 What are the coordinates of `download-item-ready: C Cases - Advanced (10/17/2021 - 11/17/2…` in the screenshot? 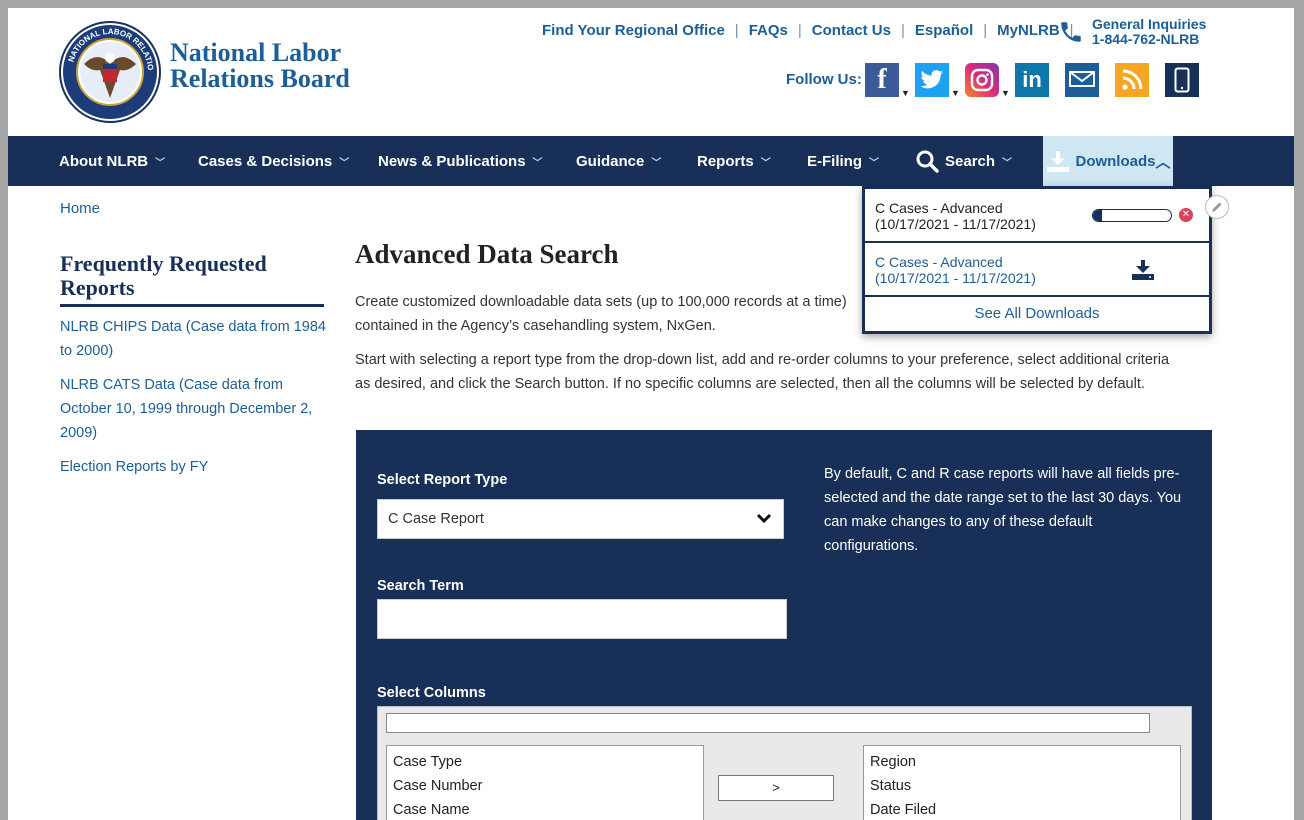 It's located at (1037, 270).